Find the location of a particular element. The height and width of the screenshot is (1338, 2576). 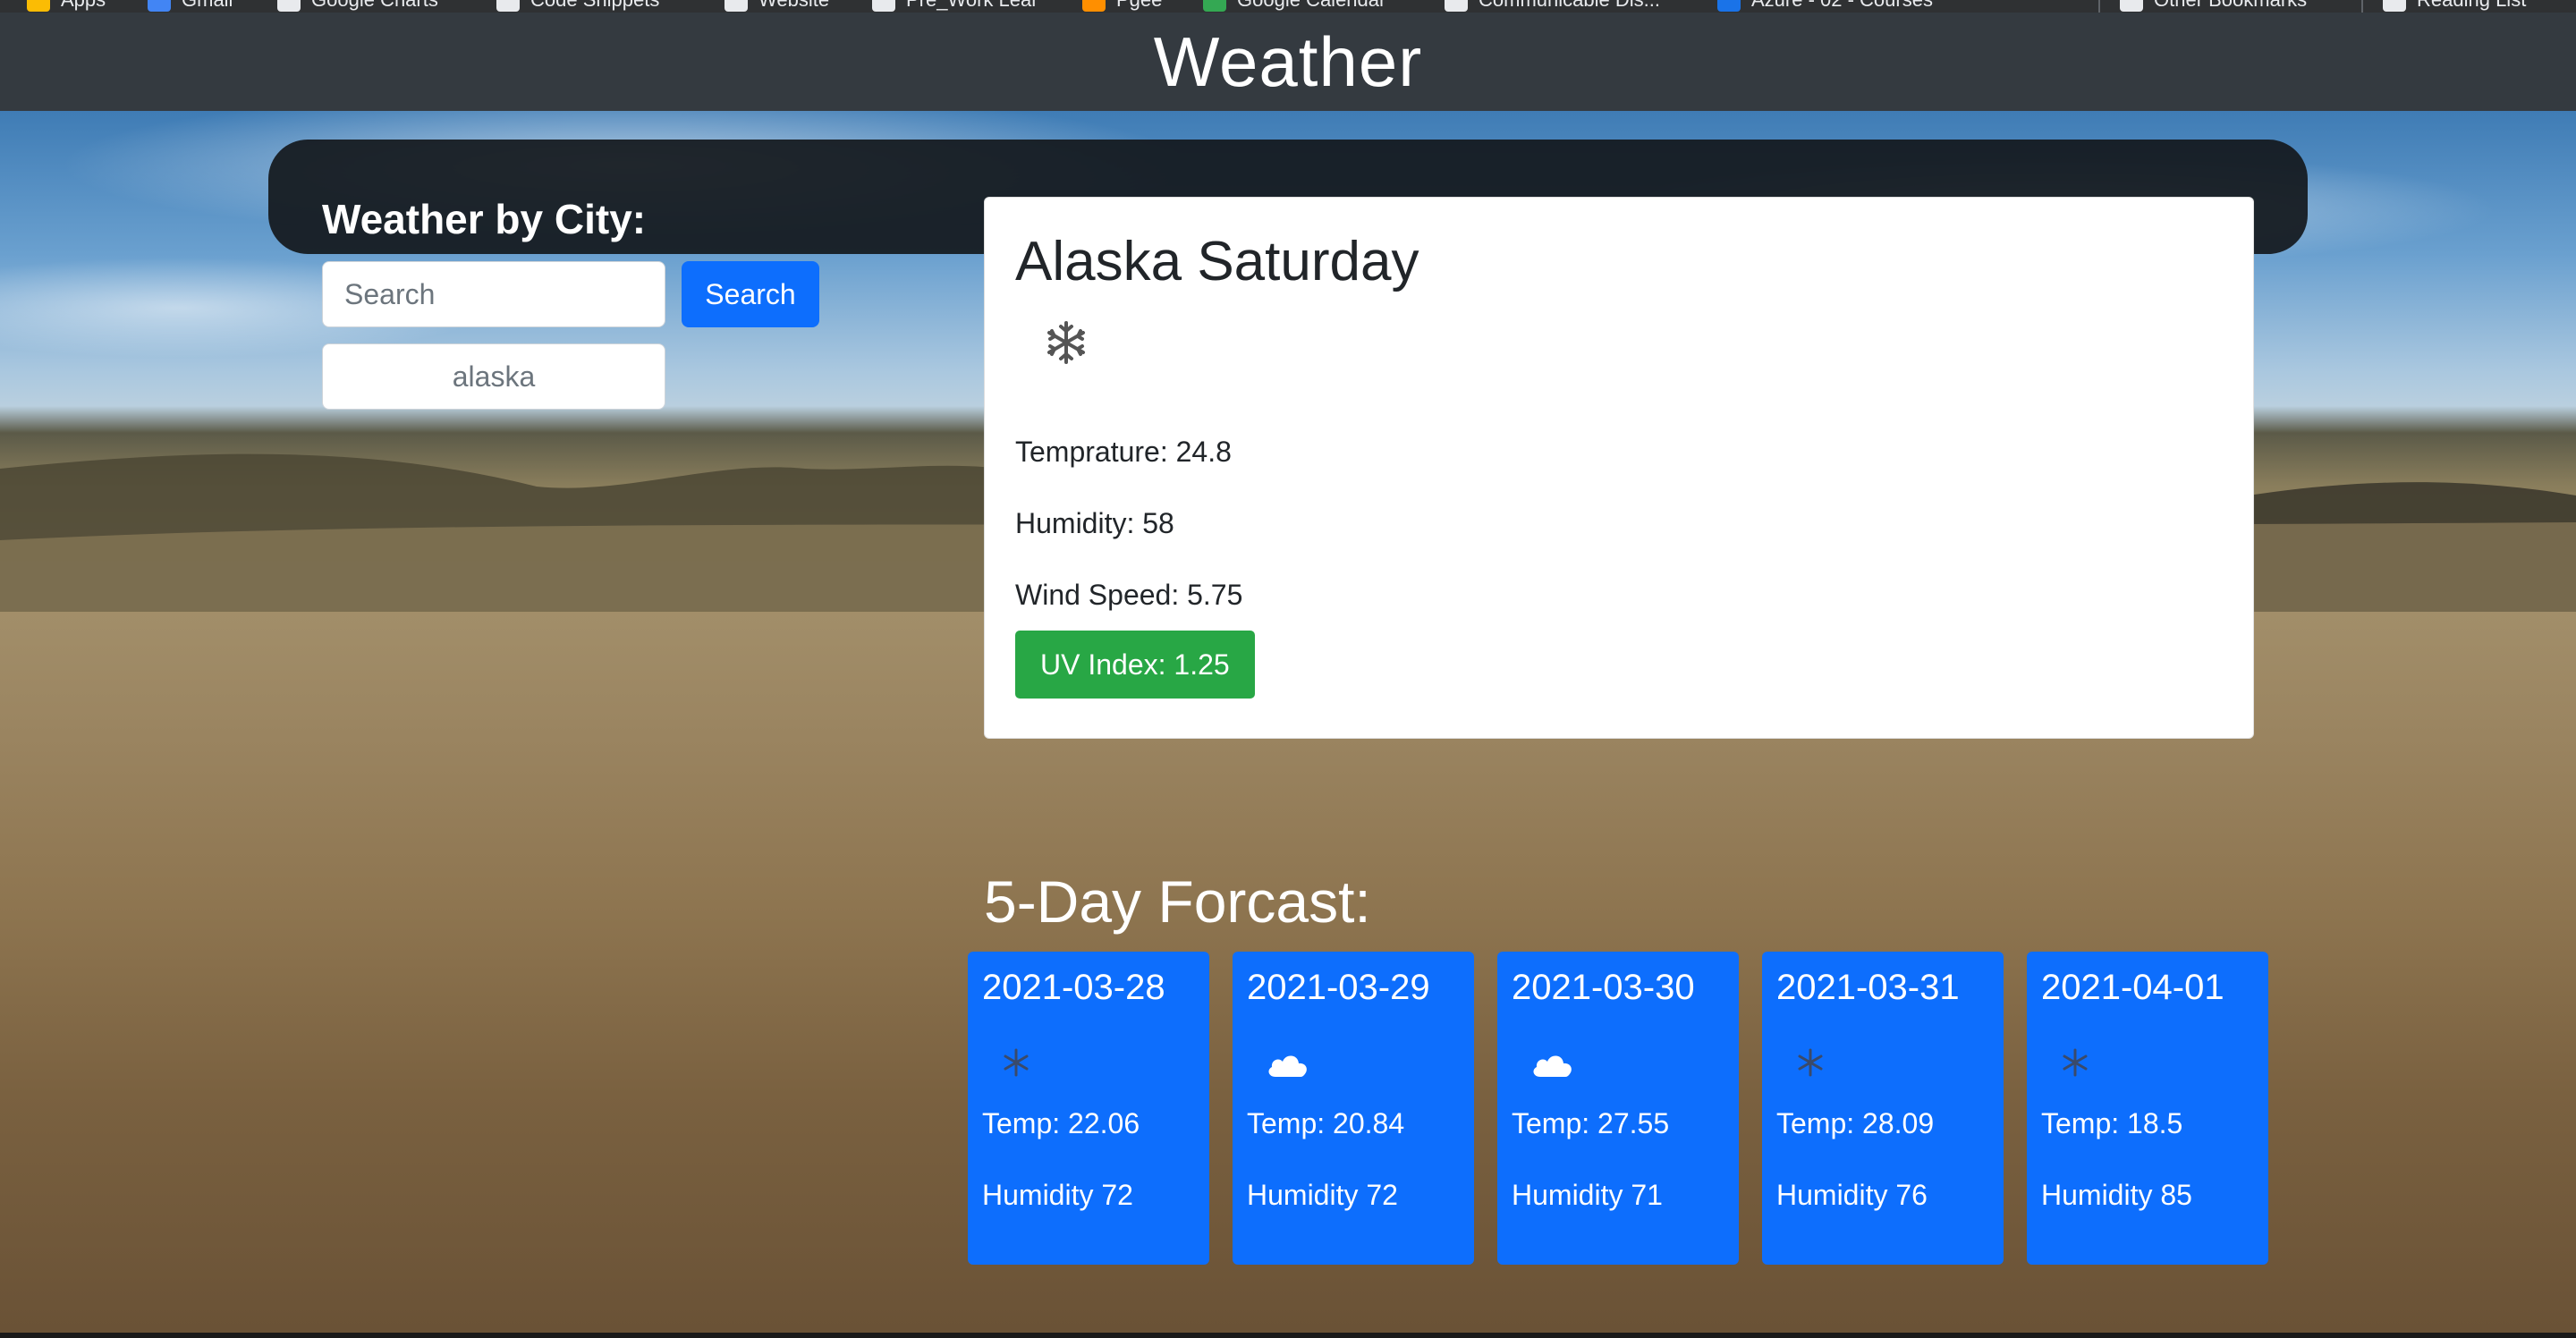

forecast-humidity: Humidity 71 is located at coordinates (1587, 1195).